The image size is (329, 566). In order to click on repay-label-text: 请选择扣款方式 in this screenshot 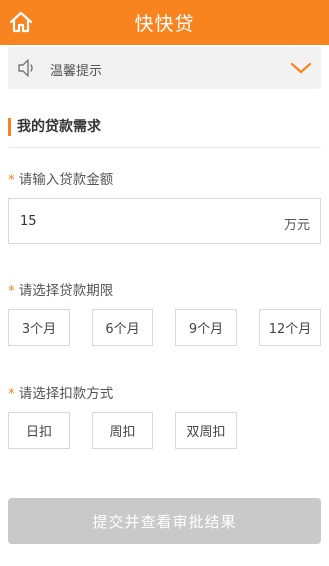, I will do `click(66, 394)`.